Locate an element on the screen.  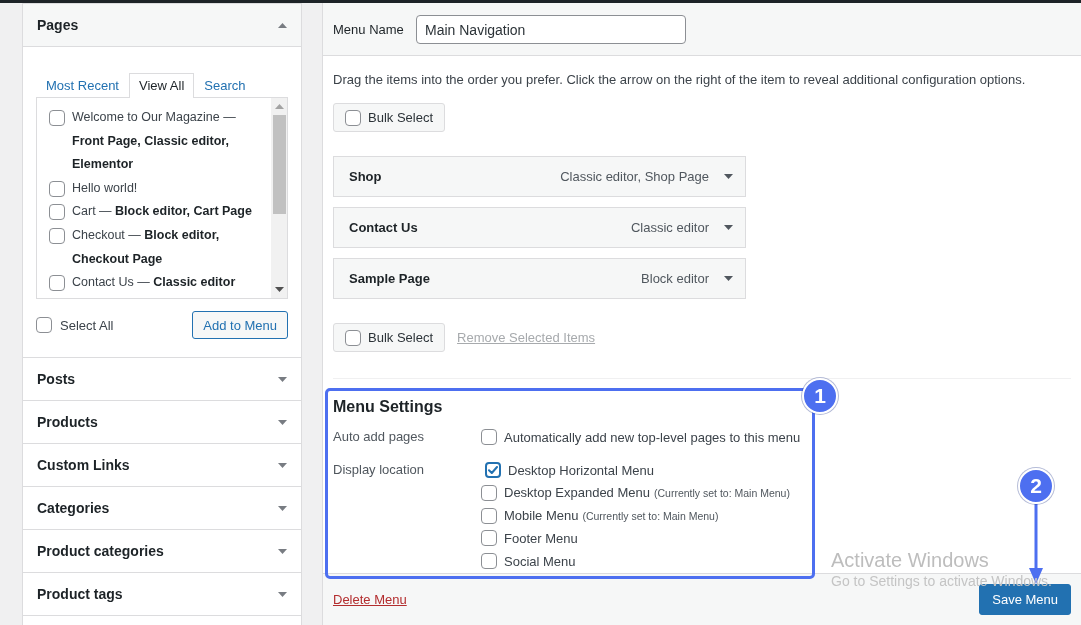
setting-label: Auto add pages is located at coordinates (379, 437).